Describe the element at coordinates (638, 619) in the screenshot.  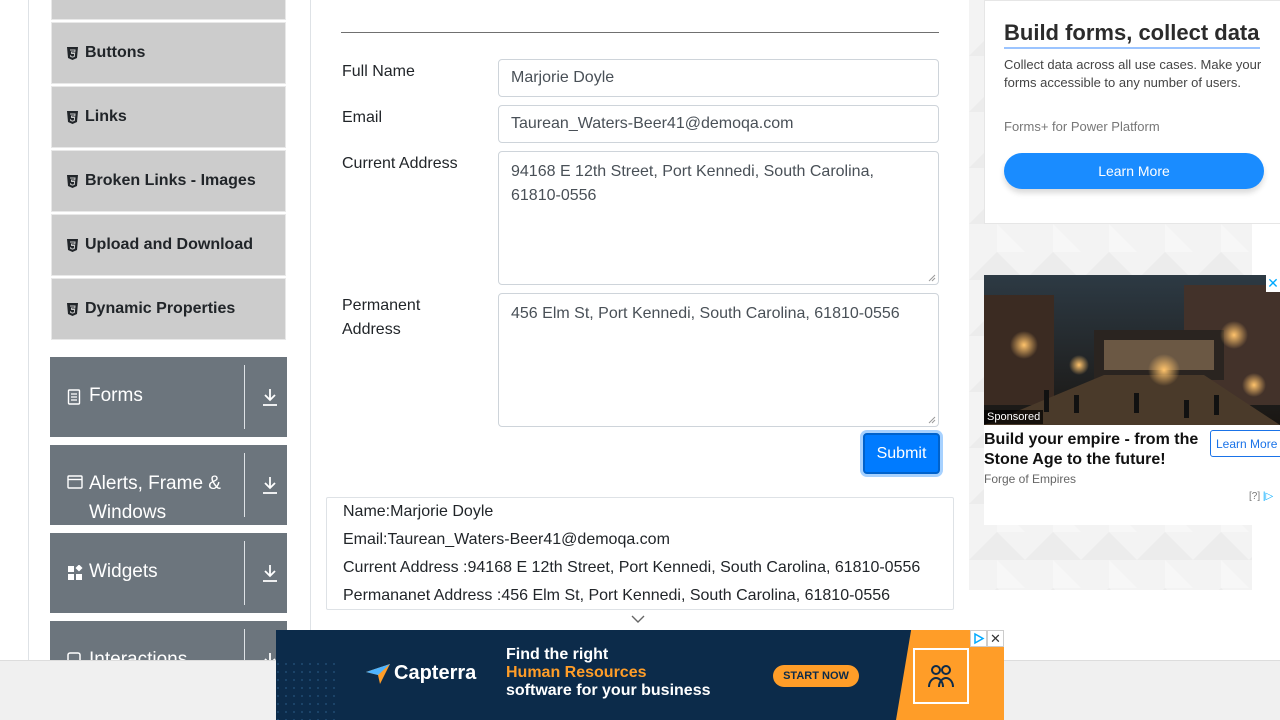
I see `chevron-down-icon` at that location.